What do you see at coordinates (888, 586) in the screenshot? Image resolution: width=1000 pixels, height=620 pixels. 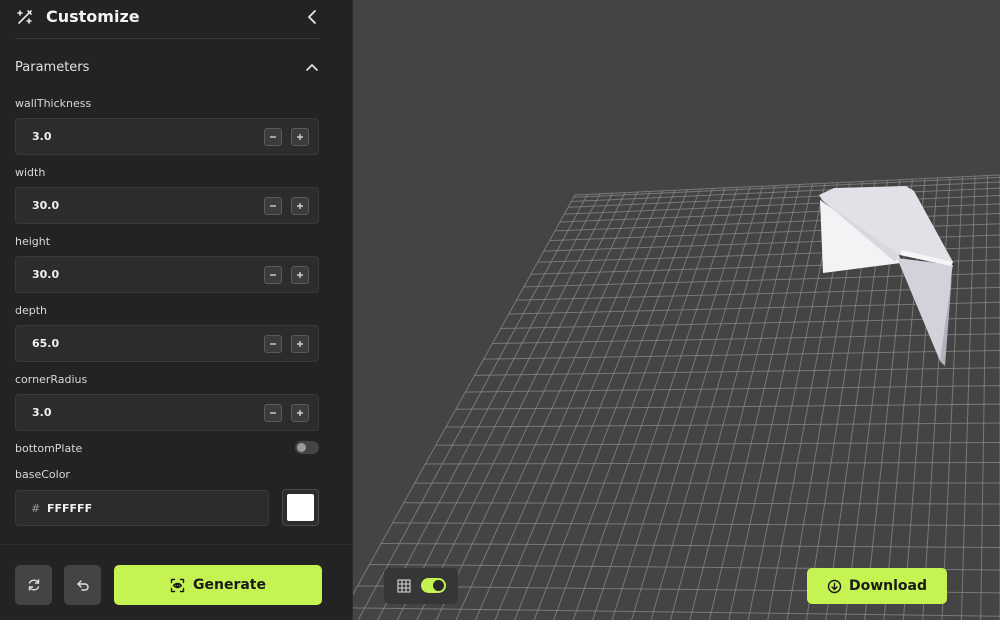 I see `download-label: Download` at bounding box center [888, 586].